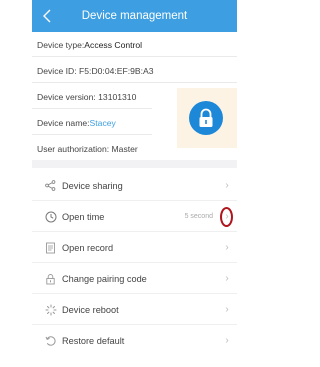  What do you see at coordinates (134, 247) in the screenshot?
I see `menu-item-open-record: Open record ›` at bounding box center [134, 247].